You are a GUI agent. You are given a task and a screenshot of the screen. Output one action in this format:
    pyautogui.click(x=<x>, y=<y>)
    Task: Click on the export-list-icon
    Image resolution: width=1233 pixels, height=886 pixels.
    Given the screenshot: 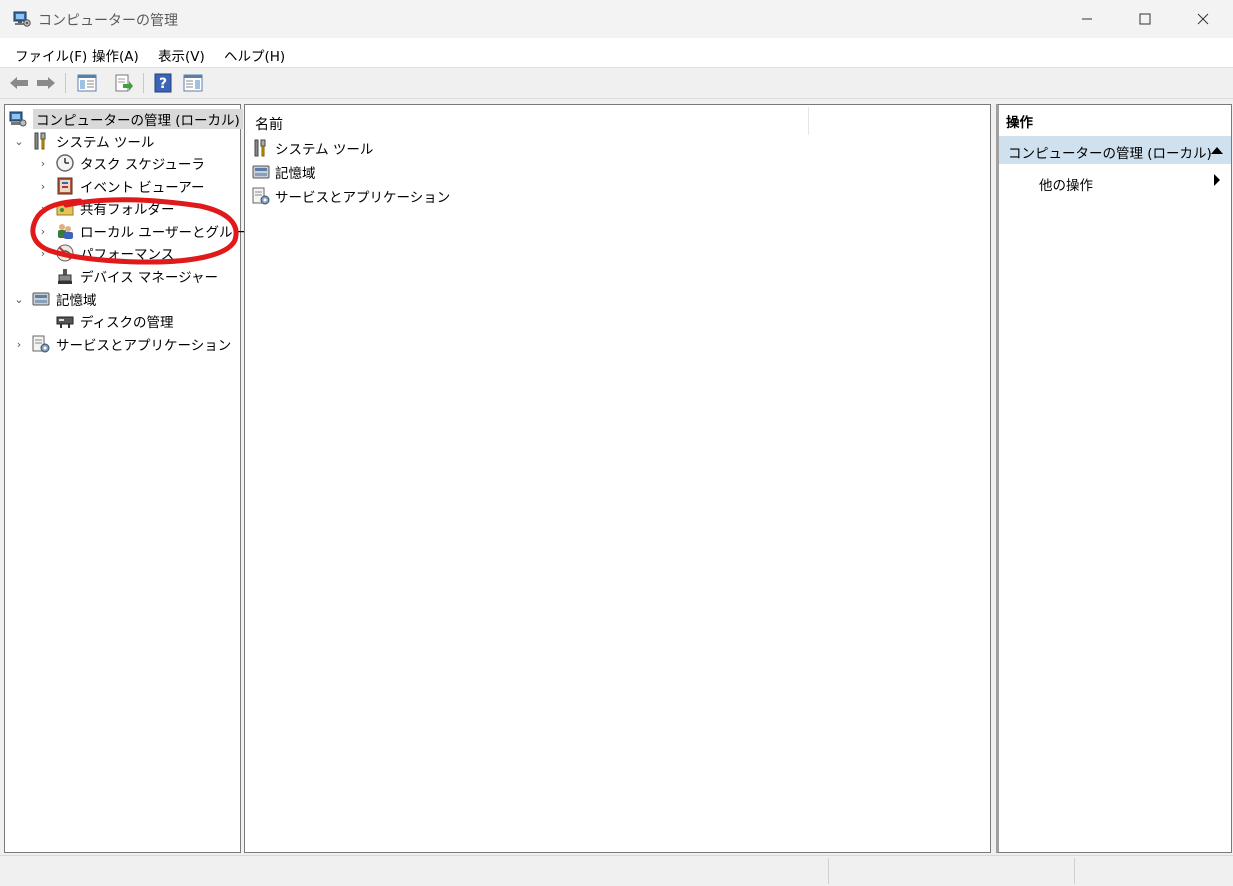 What is the action you would take?
    pyautogui.click(x=124, y=83)
    